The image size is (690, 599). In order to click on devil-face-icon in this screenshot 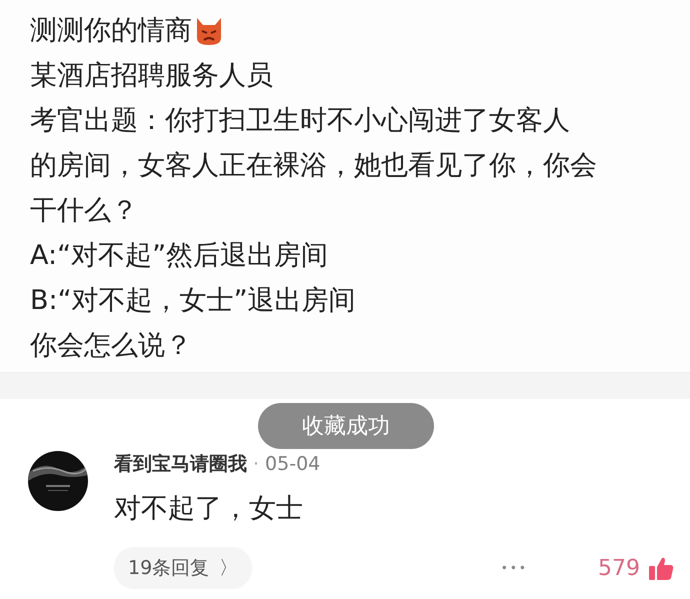, I will do `click(209, 31)`.